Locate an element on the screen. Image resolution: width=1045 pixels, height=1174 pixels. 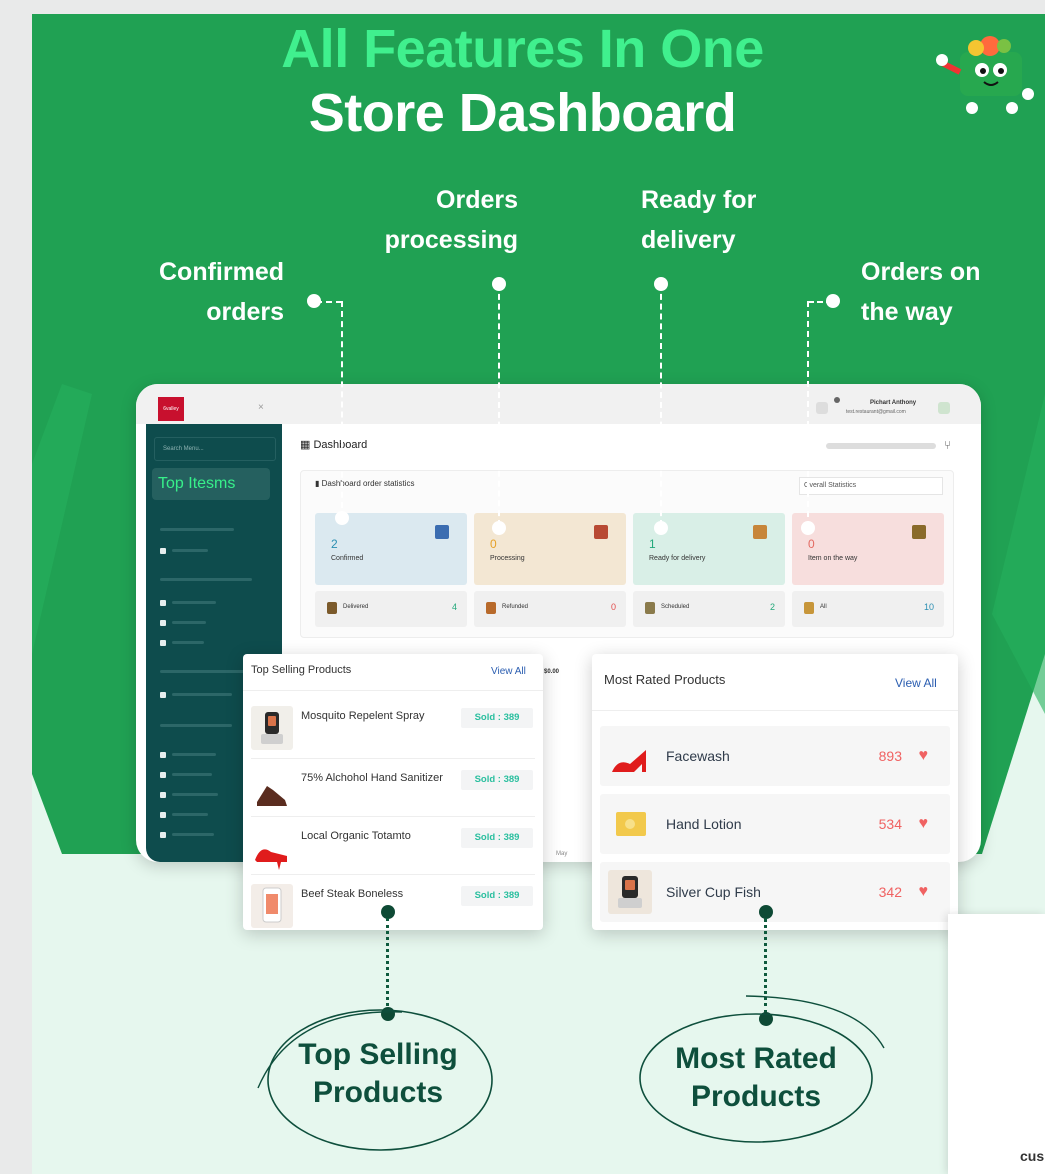
users-icon is located at coordinates (163, 643).